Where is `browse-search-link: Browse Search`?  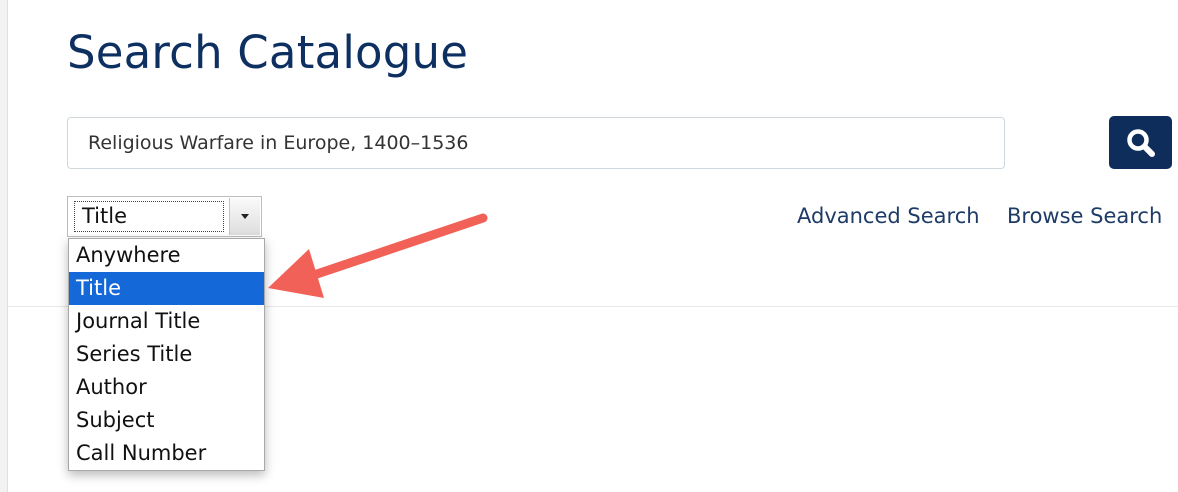
browse-search-link: Browse Search is located at coordinates (1084, 216).